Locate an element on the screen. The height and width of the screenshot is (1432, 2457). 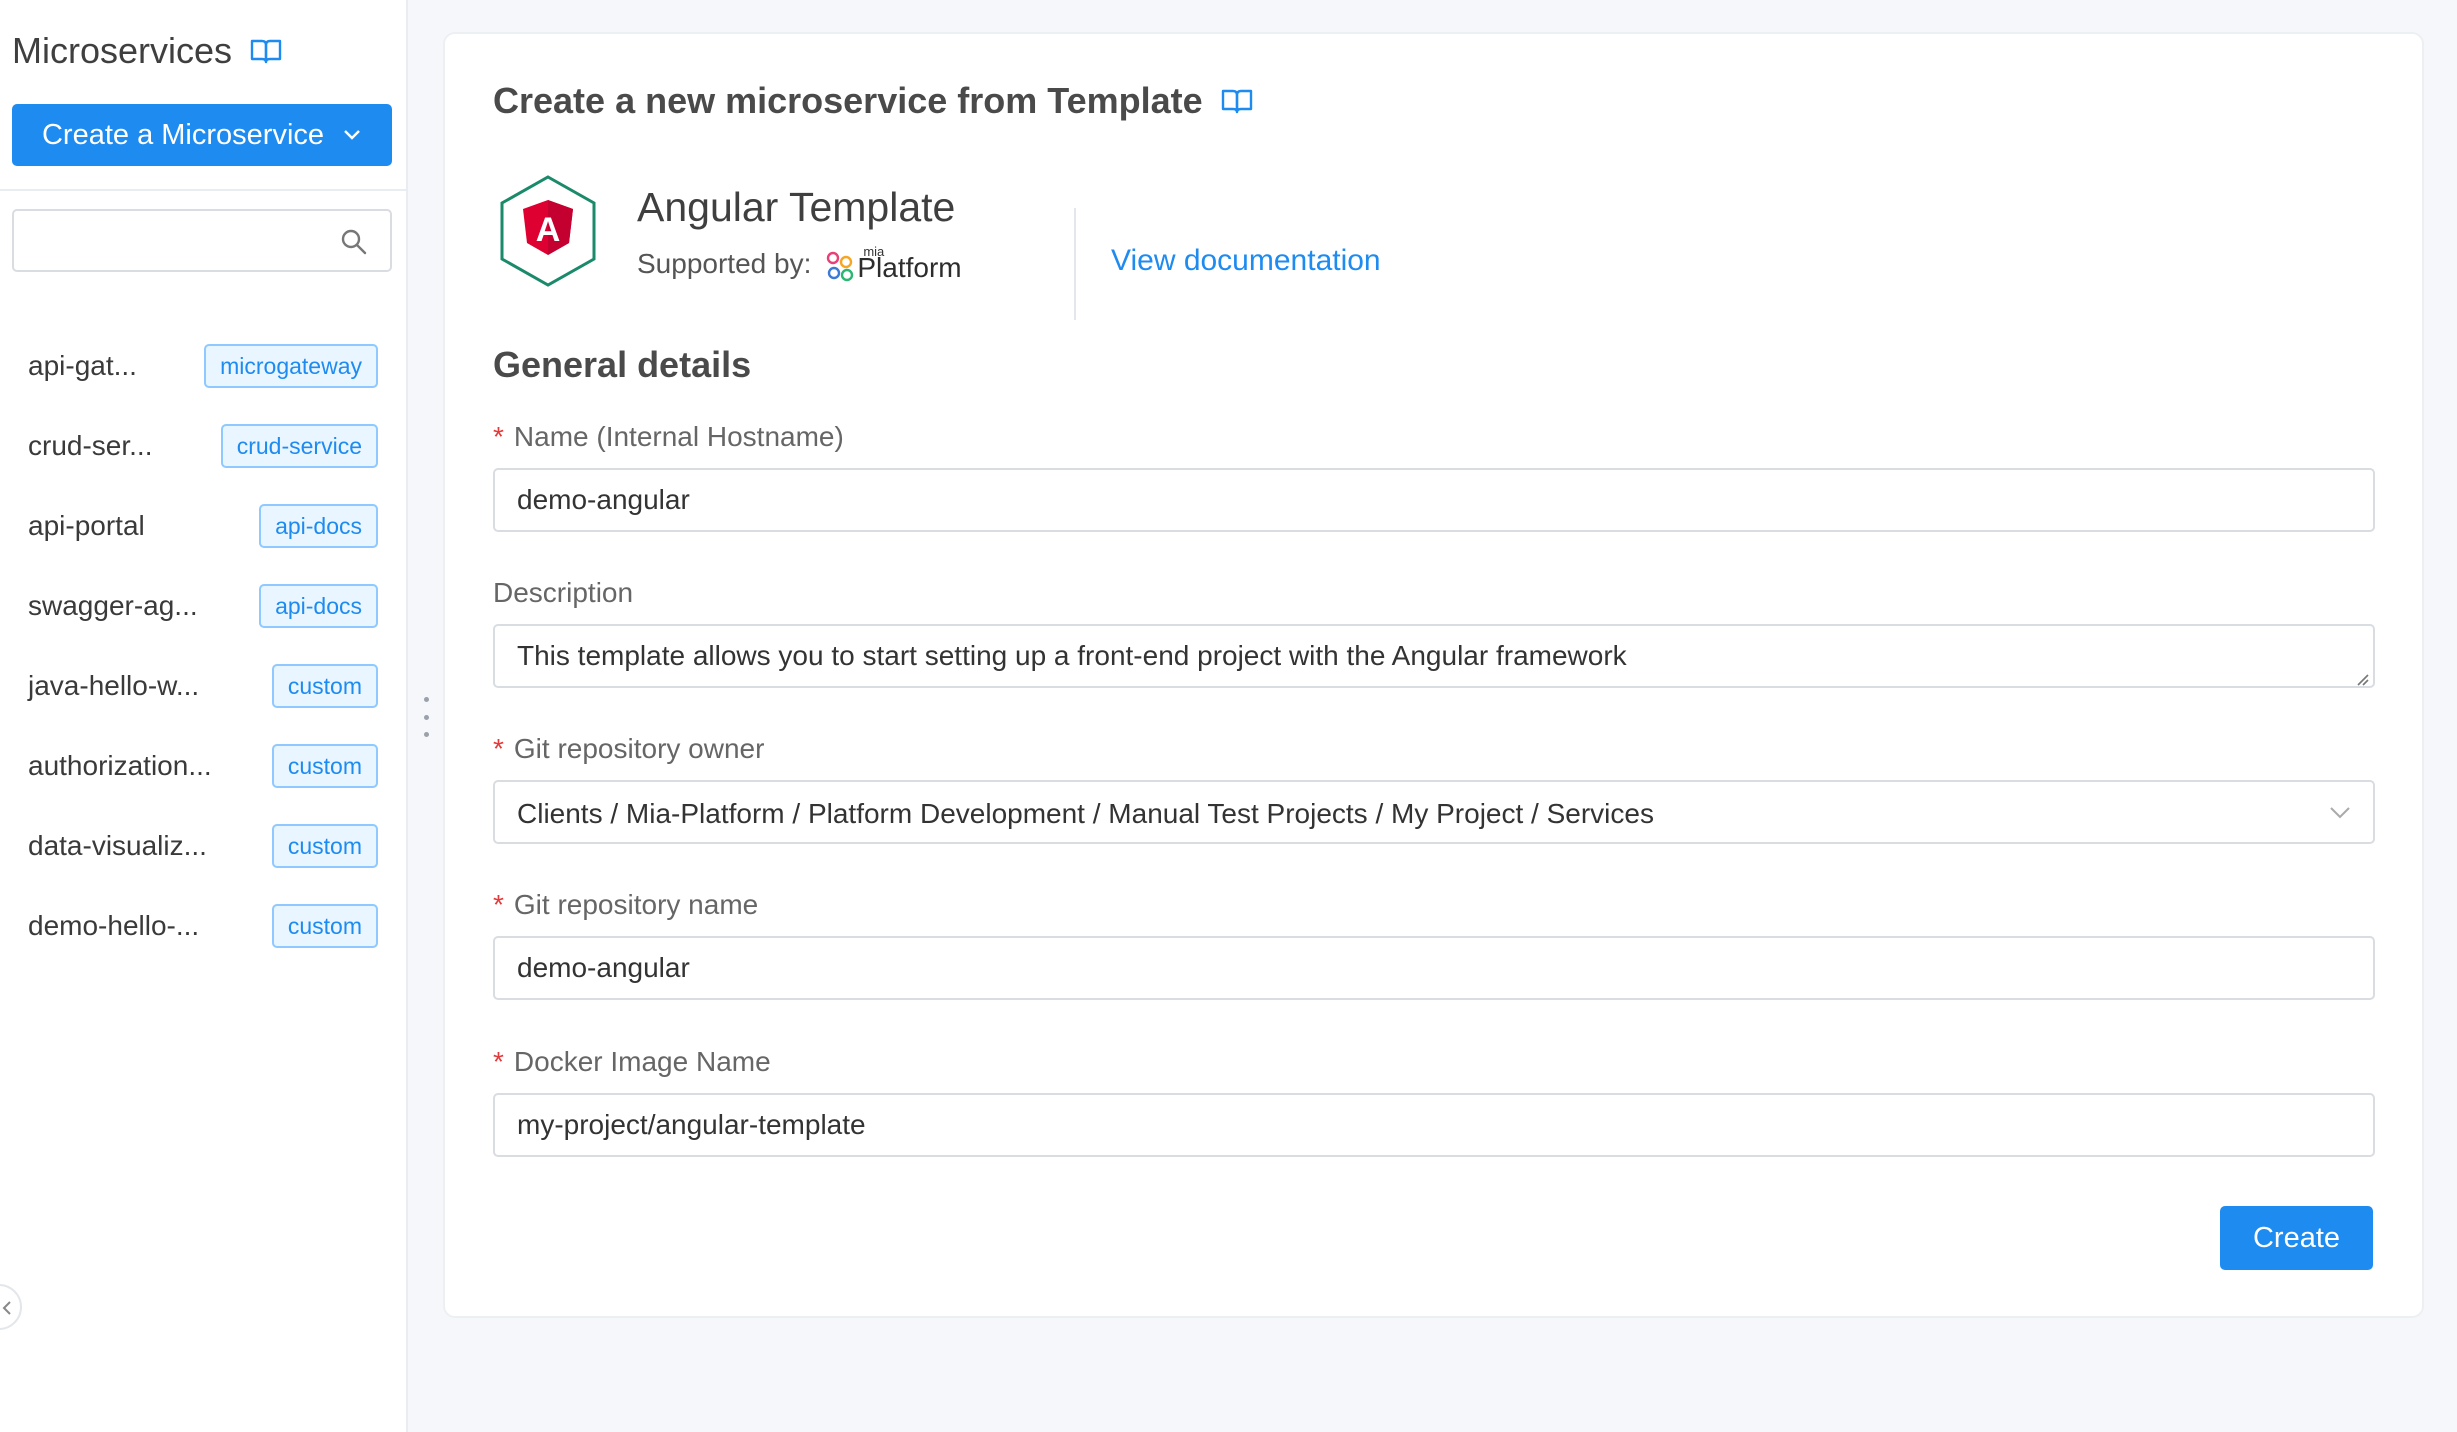
name-label: * Name (Internal Hostname) is located at coordinates (668, 437).